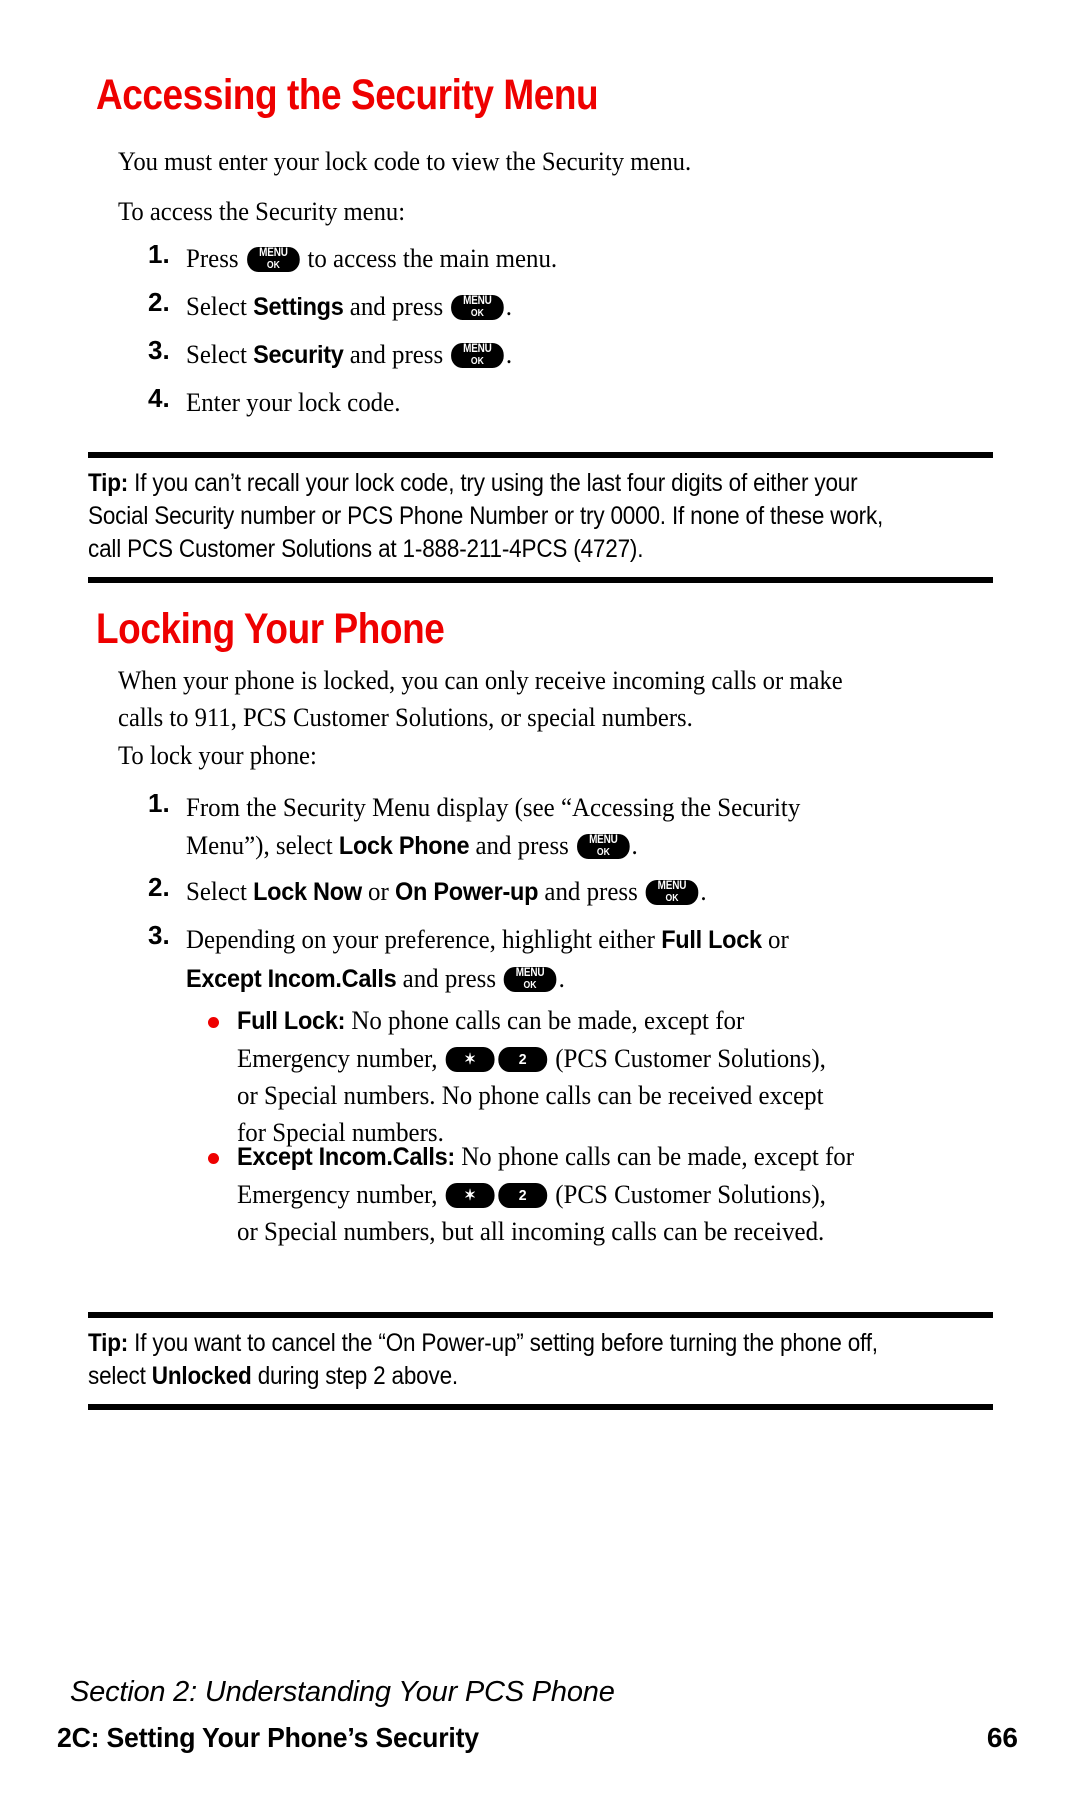 The height and width of the screenshot is (1800, 1080). I want to click on menu-option-lock-now: Lock Now, so click(307, 892).